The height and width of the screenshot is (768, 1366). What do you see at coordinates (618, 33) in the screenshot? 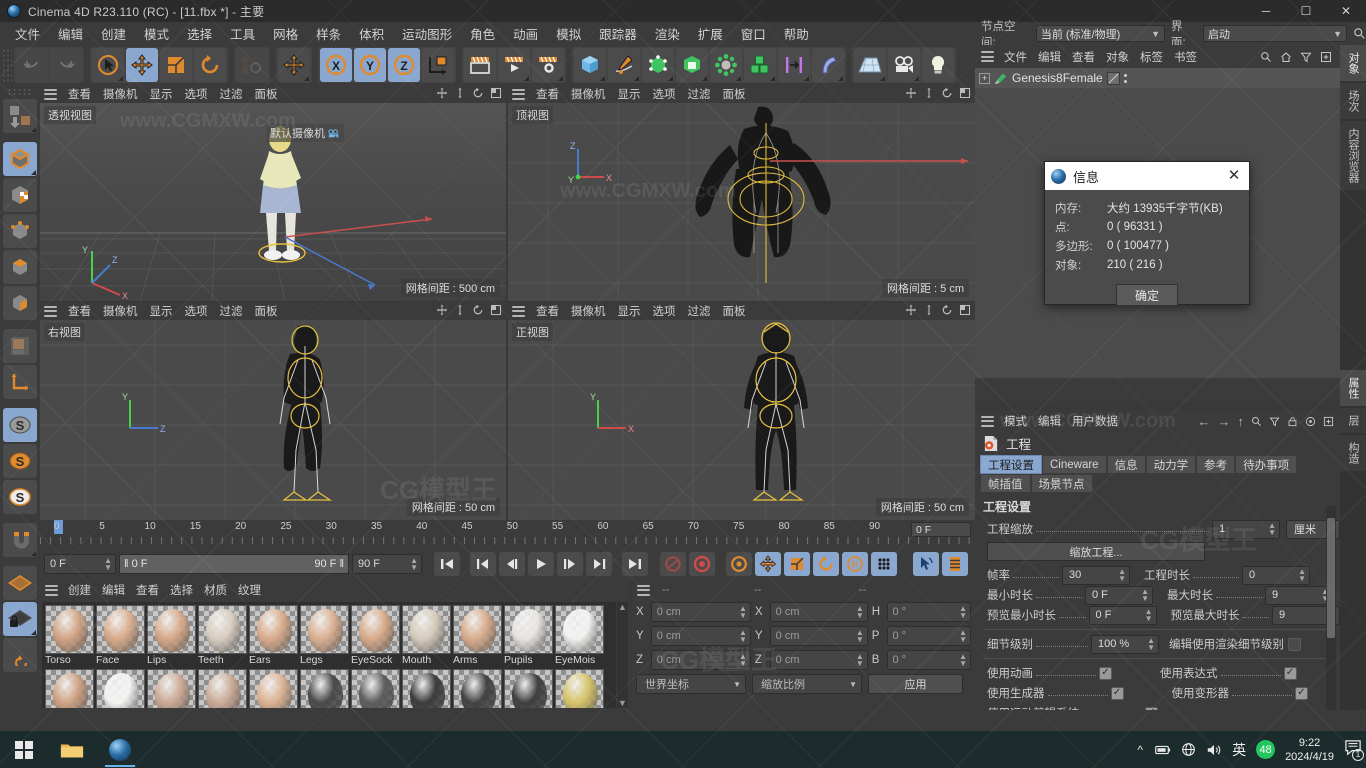
I see `menu-item-13: 跟踪器` at bounding box center [618, 33].